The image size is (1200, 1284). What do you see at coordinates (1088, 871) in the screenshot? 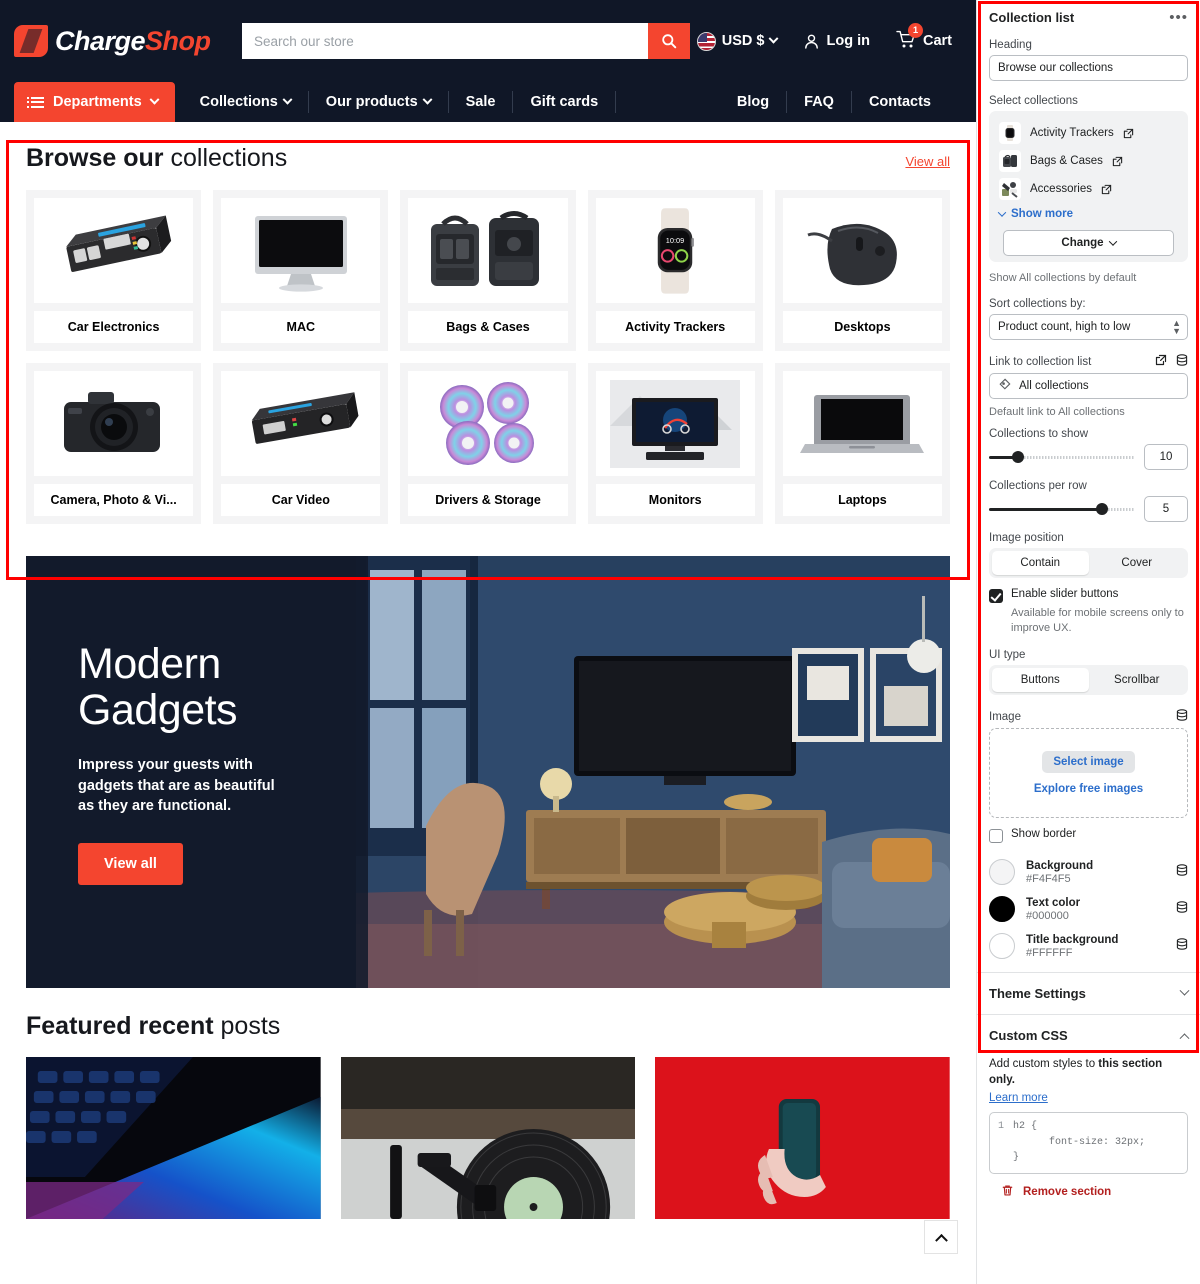
I see `color-row-background: Background #F4F4F5` at bounding box center [1088, 871].